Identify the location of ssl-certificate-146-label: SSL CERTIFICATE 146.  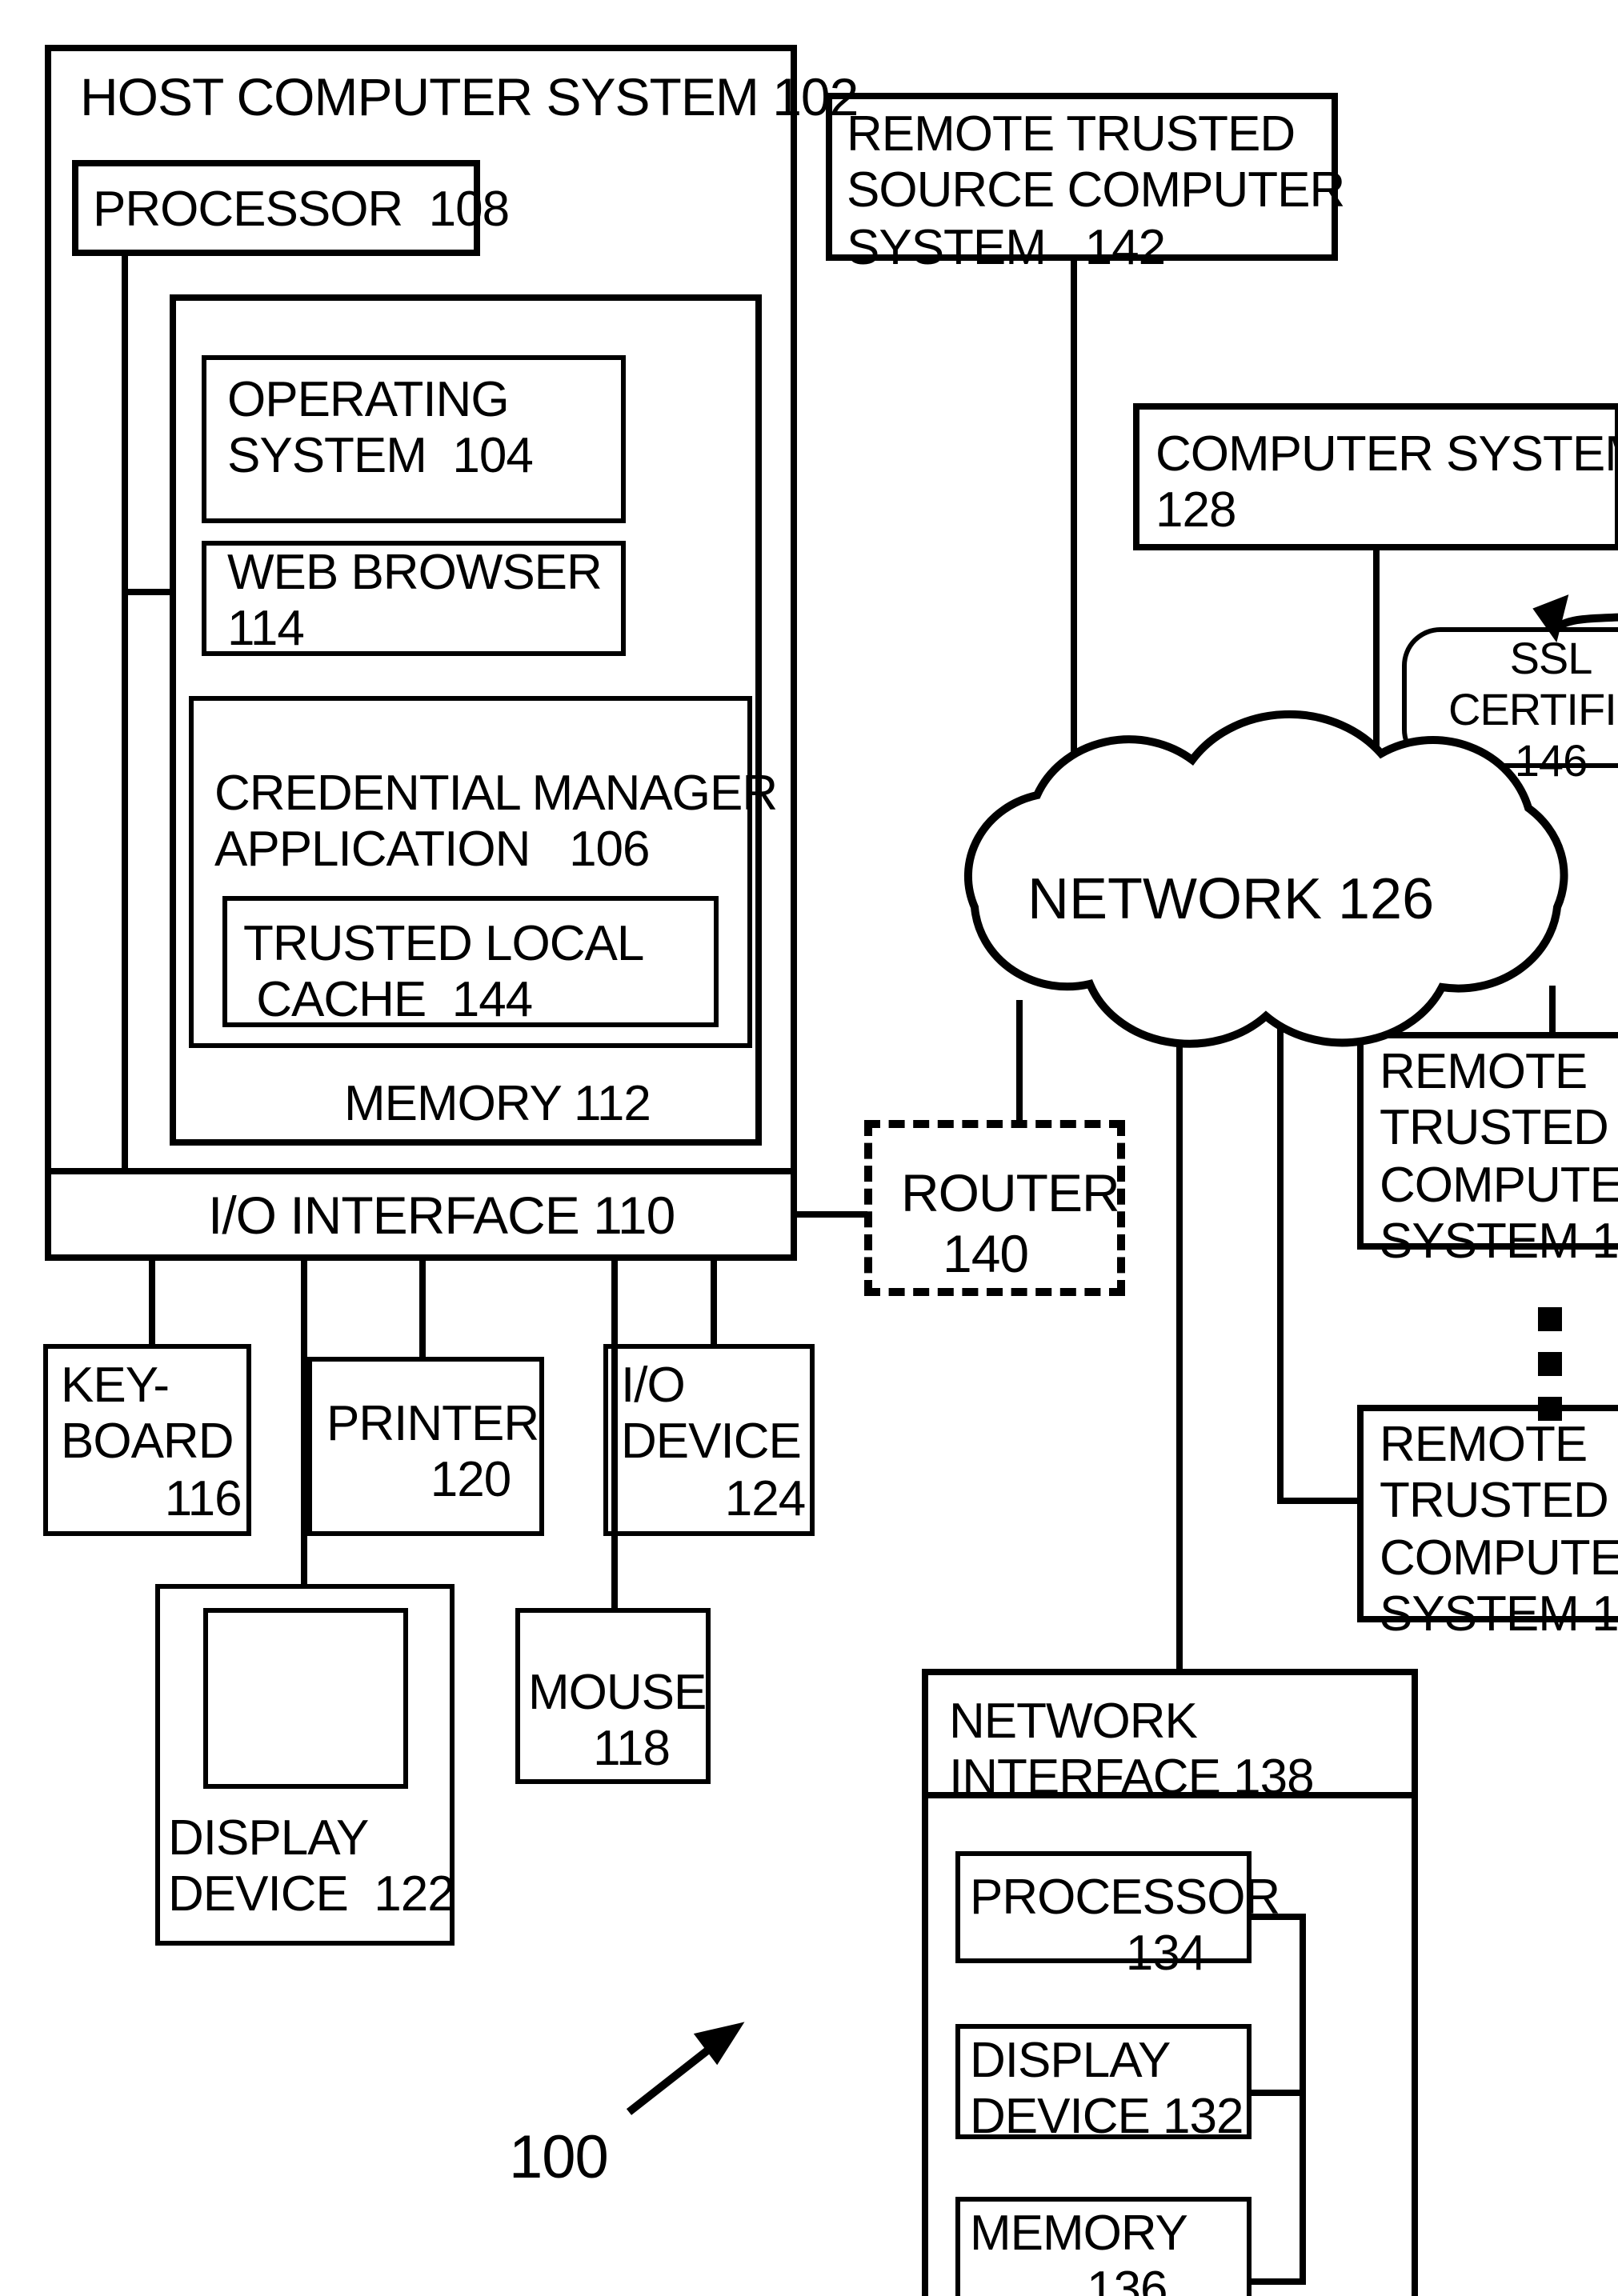
(1533, 710).